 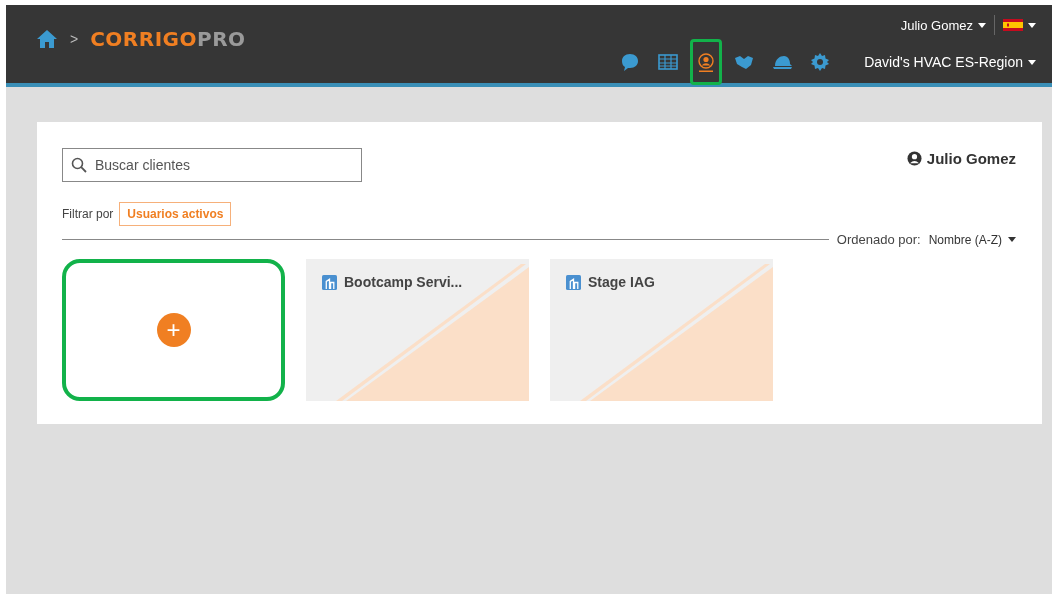 I want to click on filter-label: Filtrar por, so click(x=88, y=214).